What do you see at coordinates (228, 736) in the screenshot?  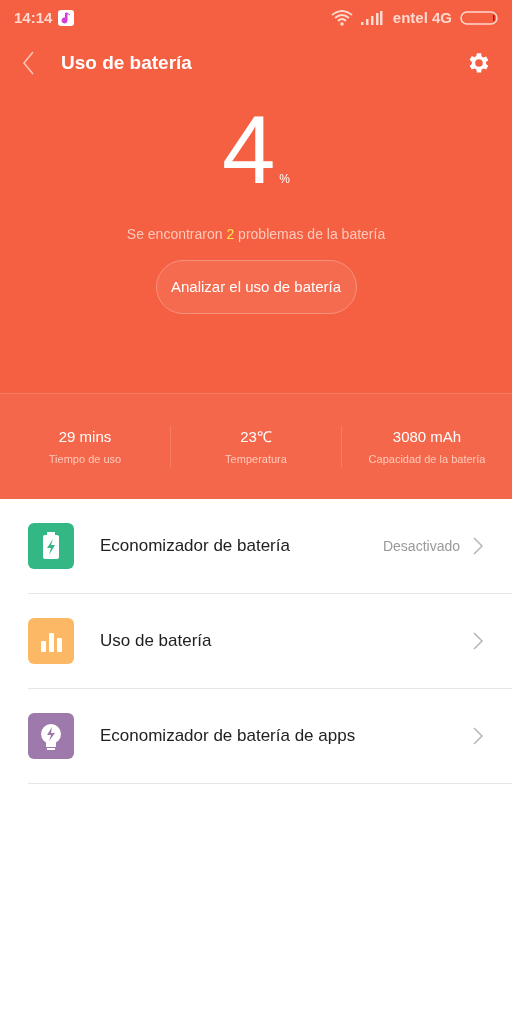 I see `row-title: Economizador de batería de apps` at bounding box center [228, 736].